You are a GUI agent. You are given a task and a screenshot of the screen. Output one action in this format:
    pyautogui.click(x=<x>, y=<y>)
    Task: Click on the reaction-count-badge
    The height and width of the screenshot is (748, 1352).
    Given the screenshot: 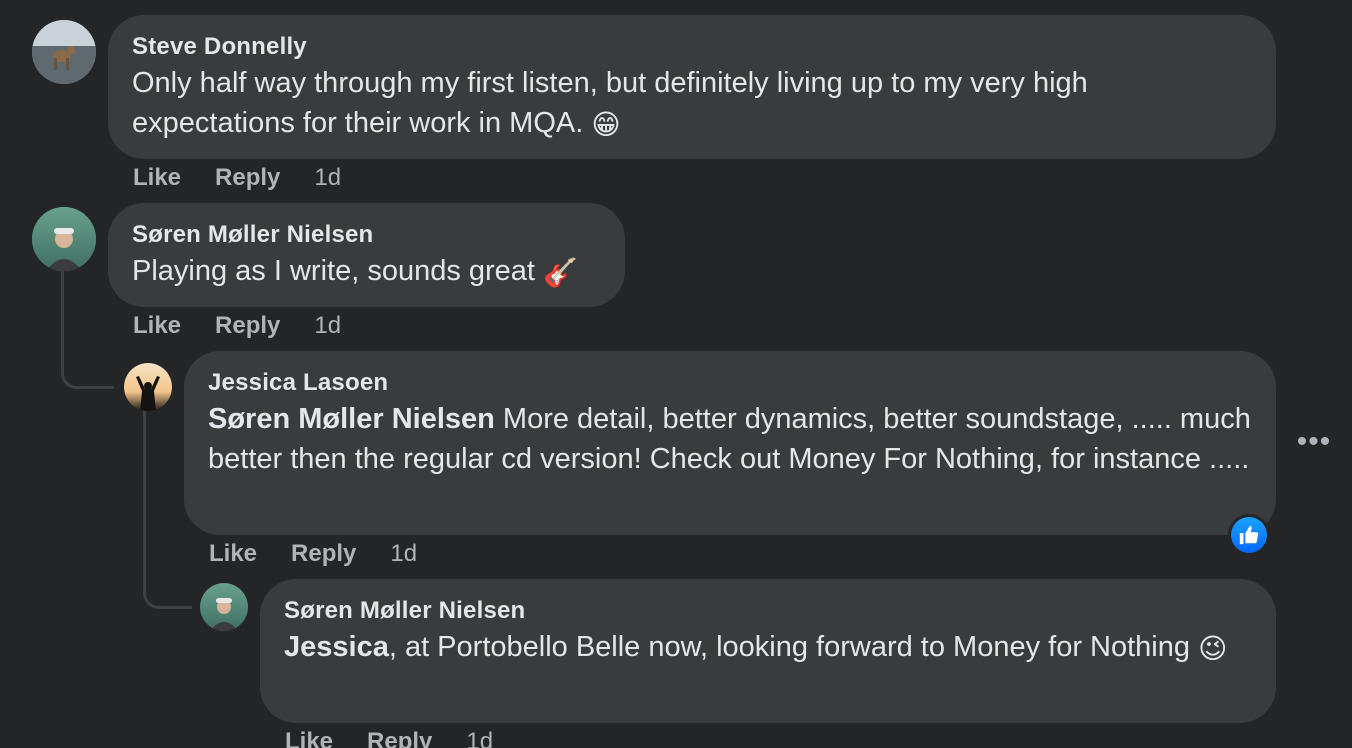 What is the action you would take?
    pyautogui.click(x=1249, y=535)
    